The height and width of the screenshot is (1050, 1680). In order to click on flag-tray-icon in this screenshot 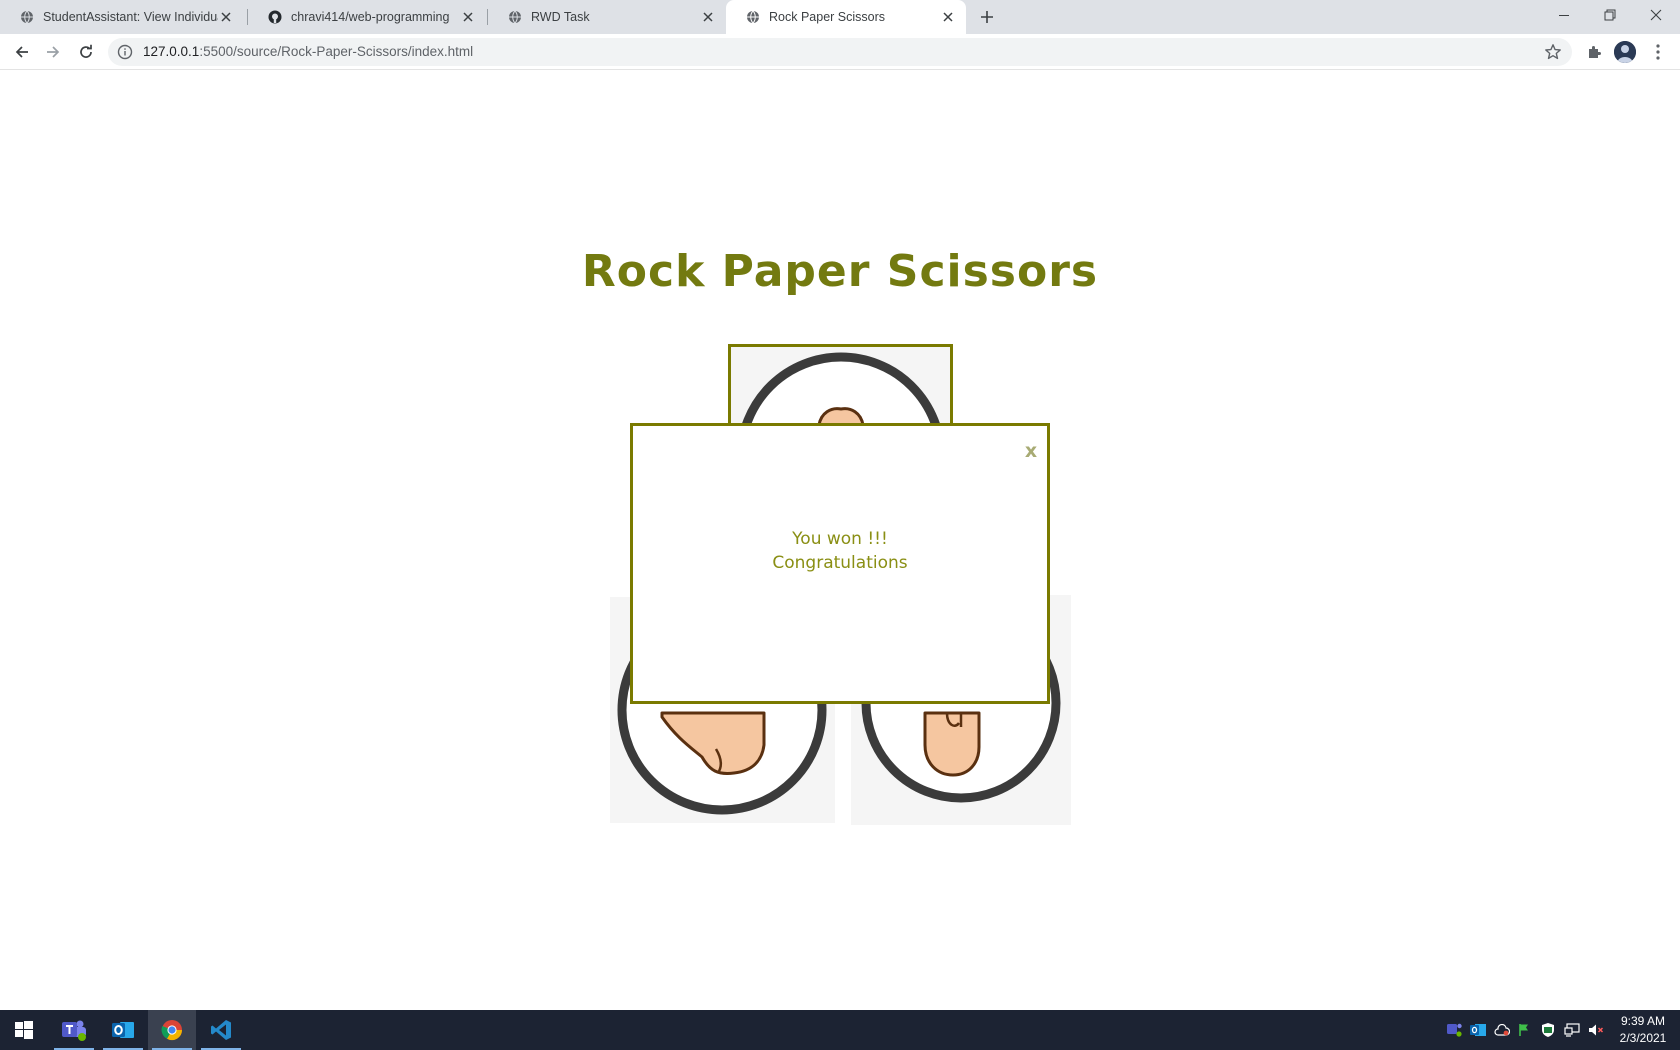, I will do `click(1524, 1030)`.